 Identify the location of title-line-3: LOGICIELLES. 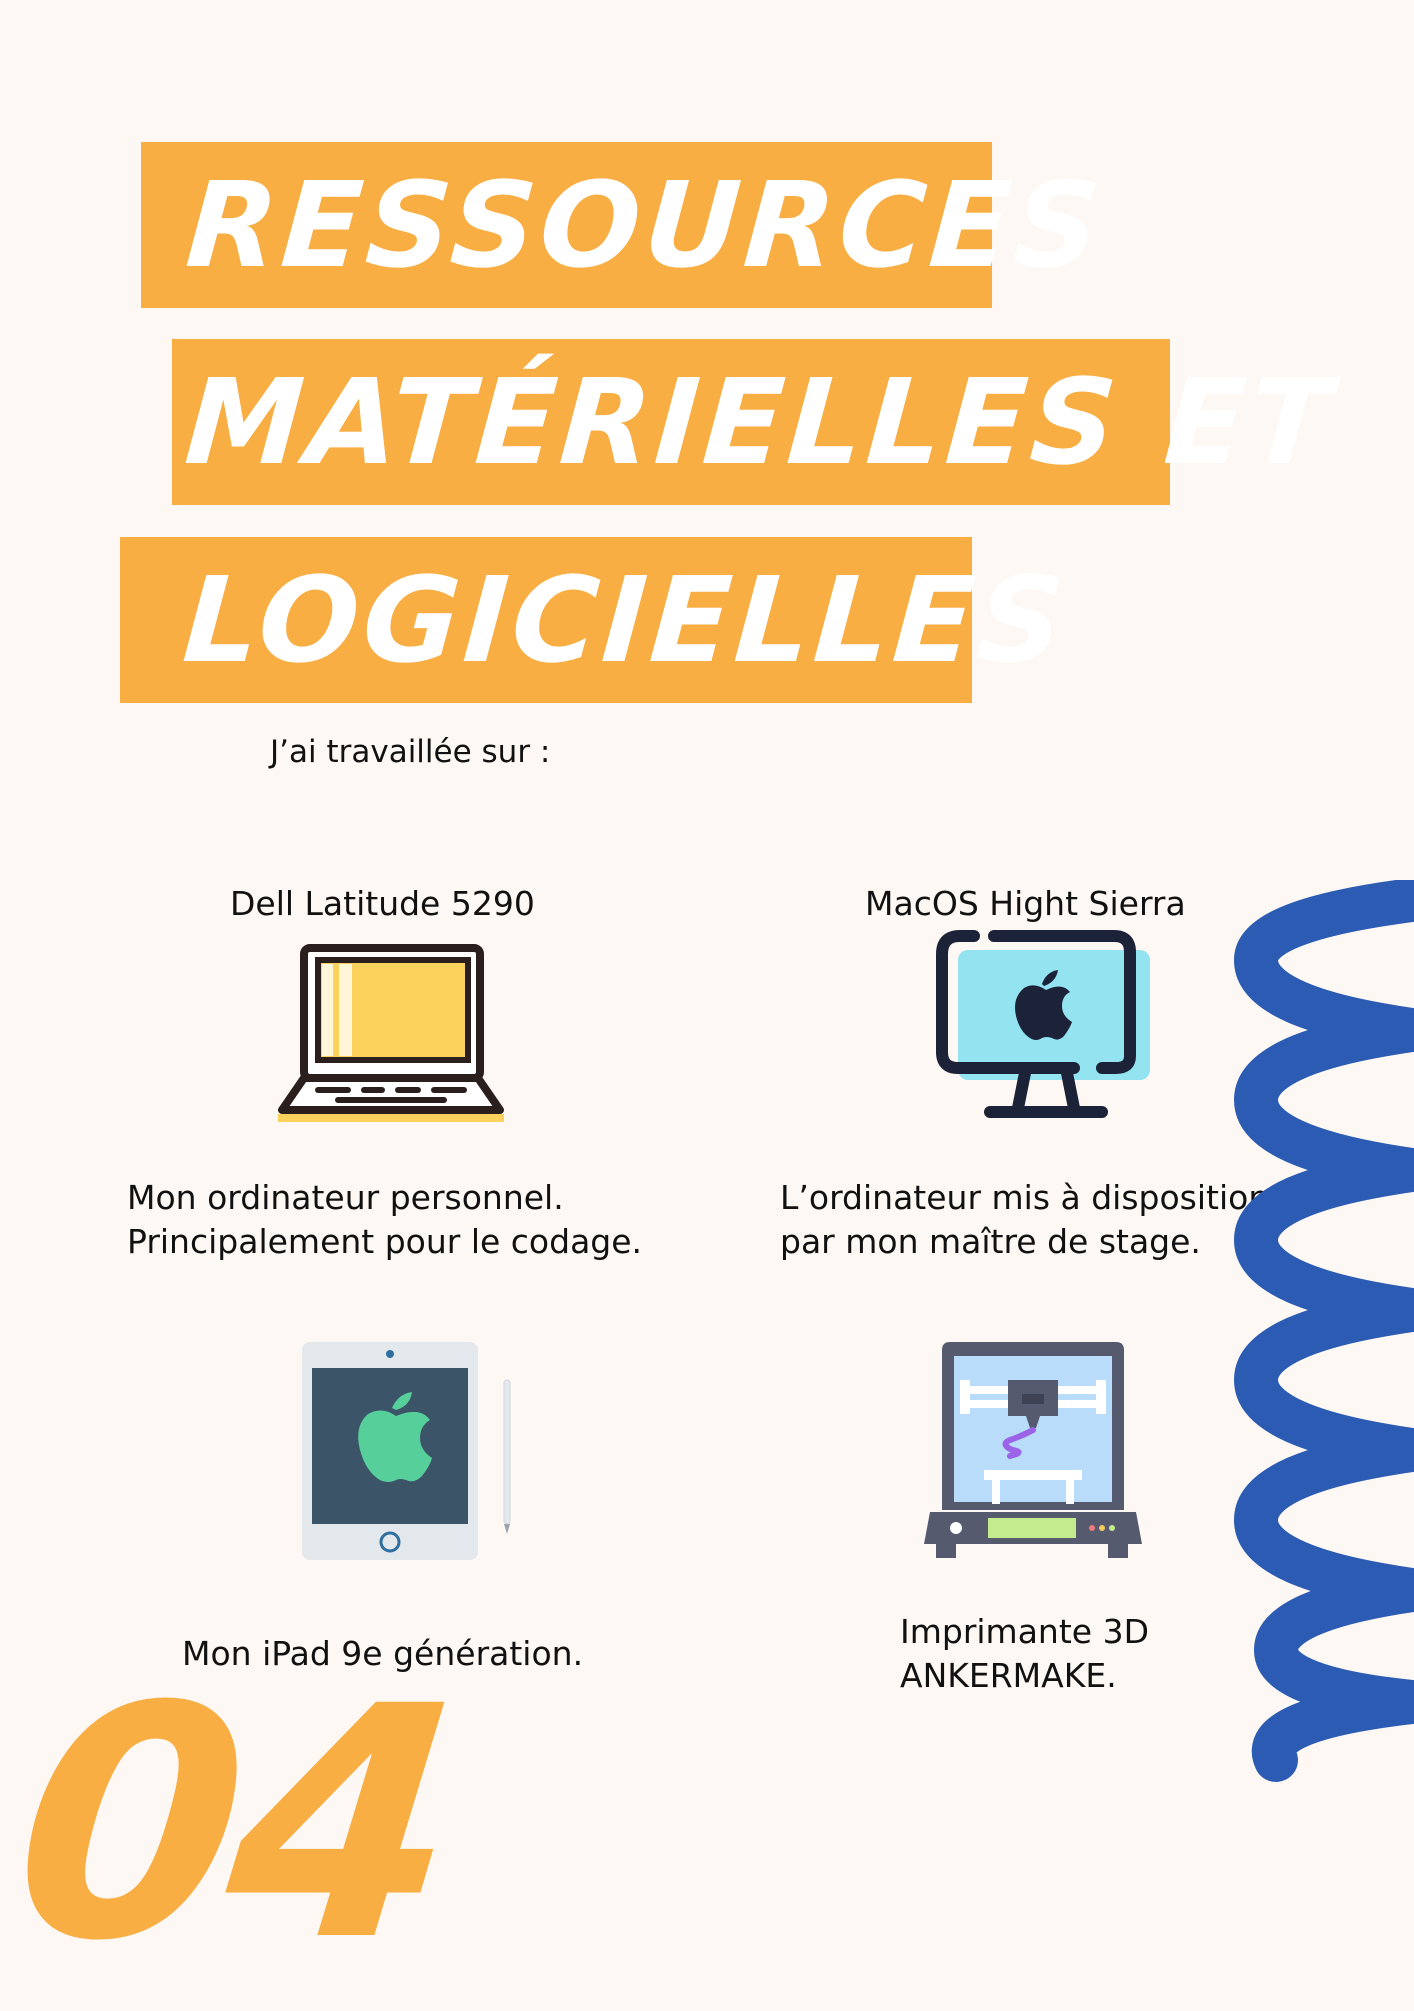
(625, 620).